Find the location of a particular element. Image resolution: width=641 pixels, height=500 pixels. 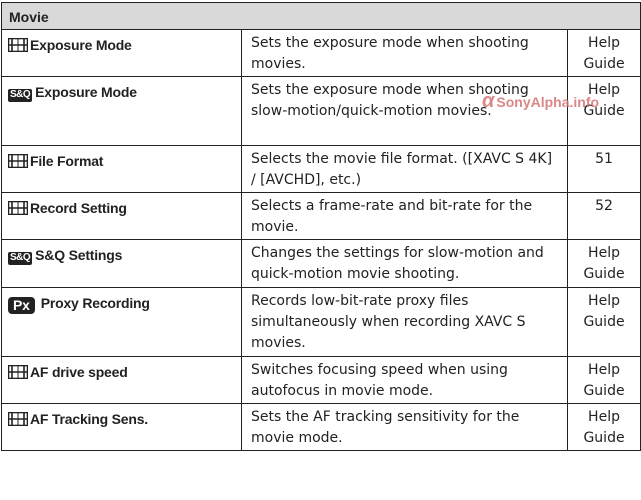

page-reference: 51 is located at coordinates (603, 169).